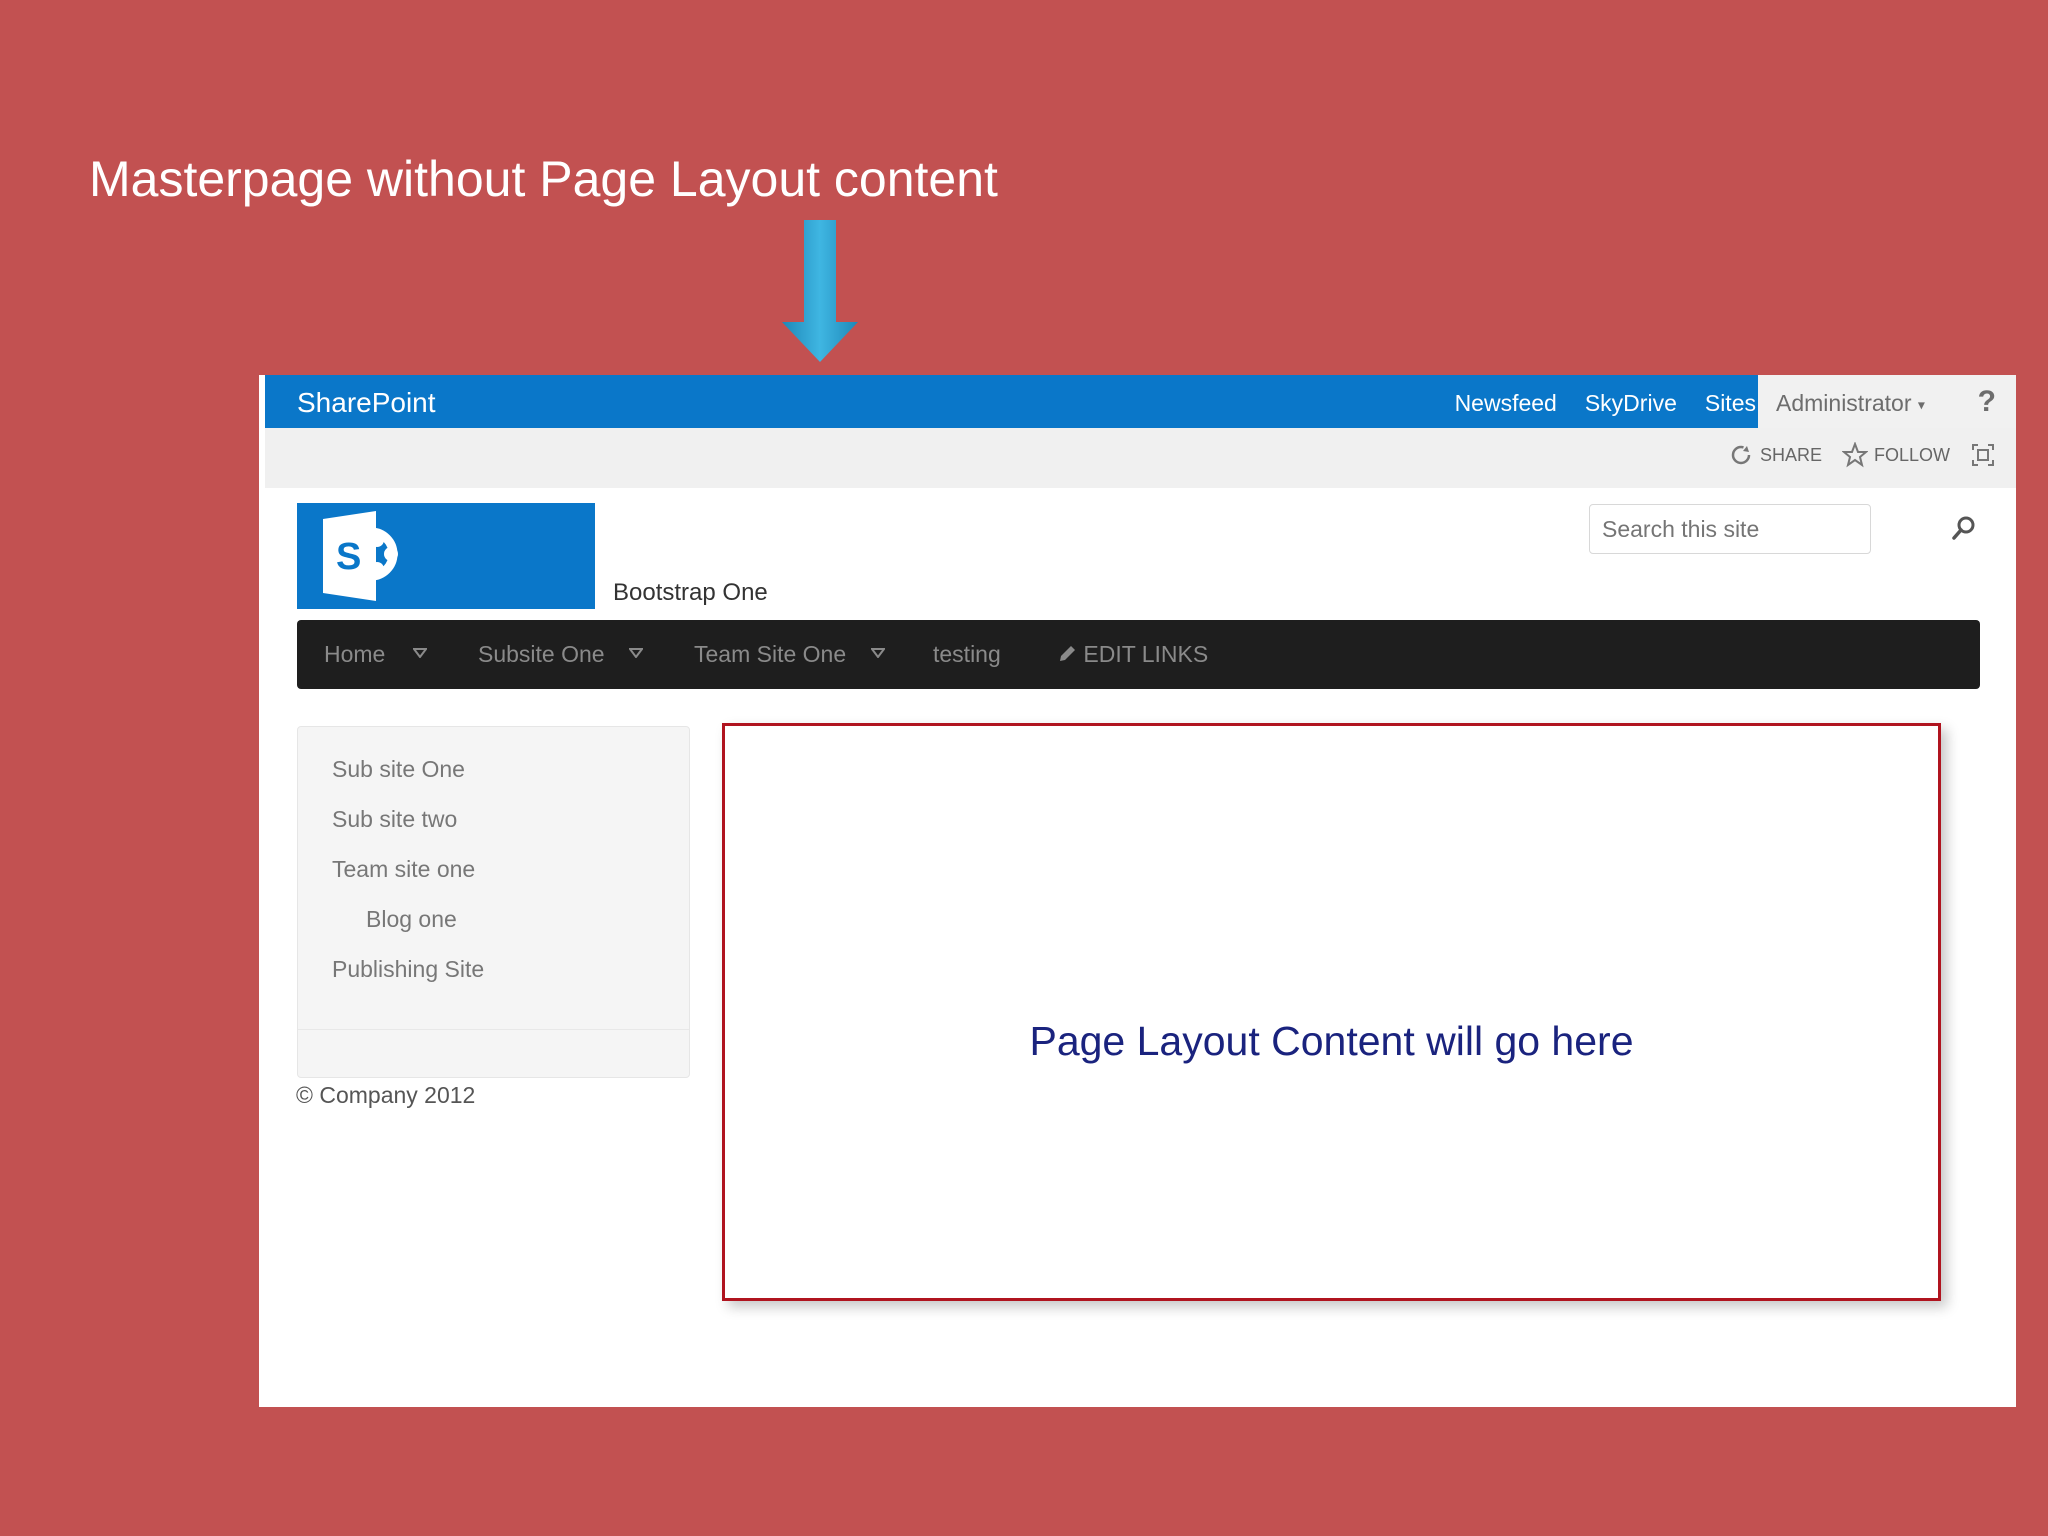 This screenshot has width=2048, height=1536. I want to click on follow-button: FOLLOW, so click(1895, 455).